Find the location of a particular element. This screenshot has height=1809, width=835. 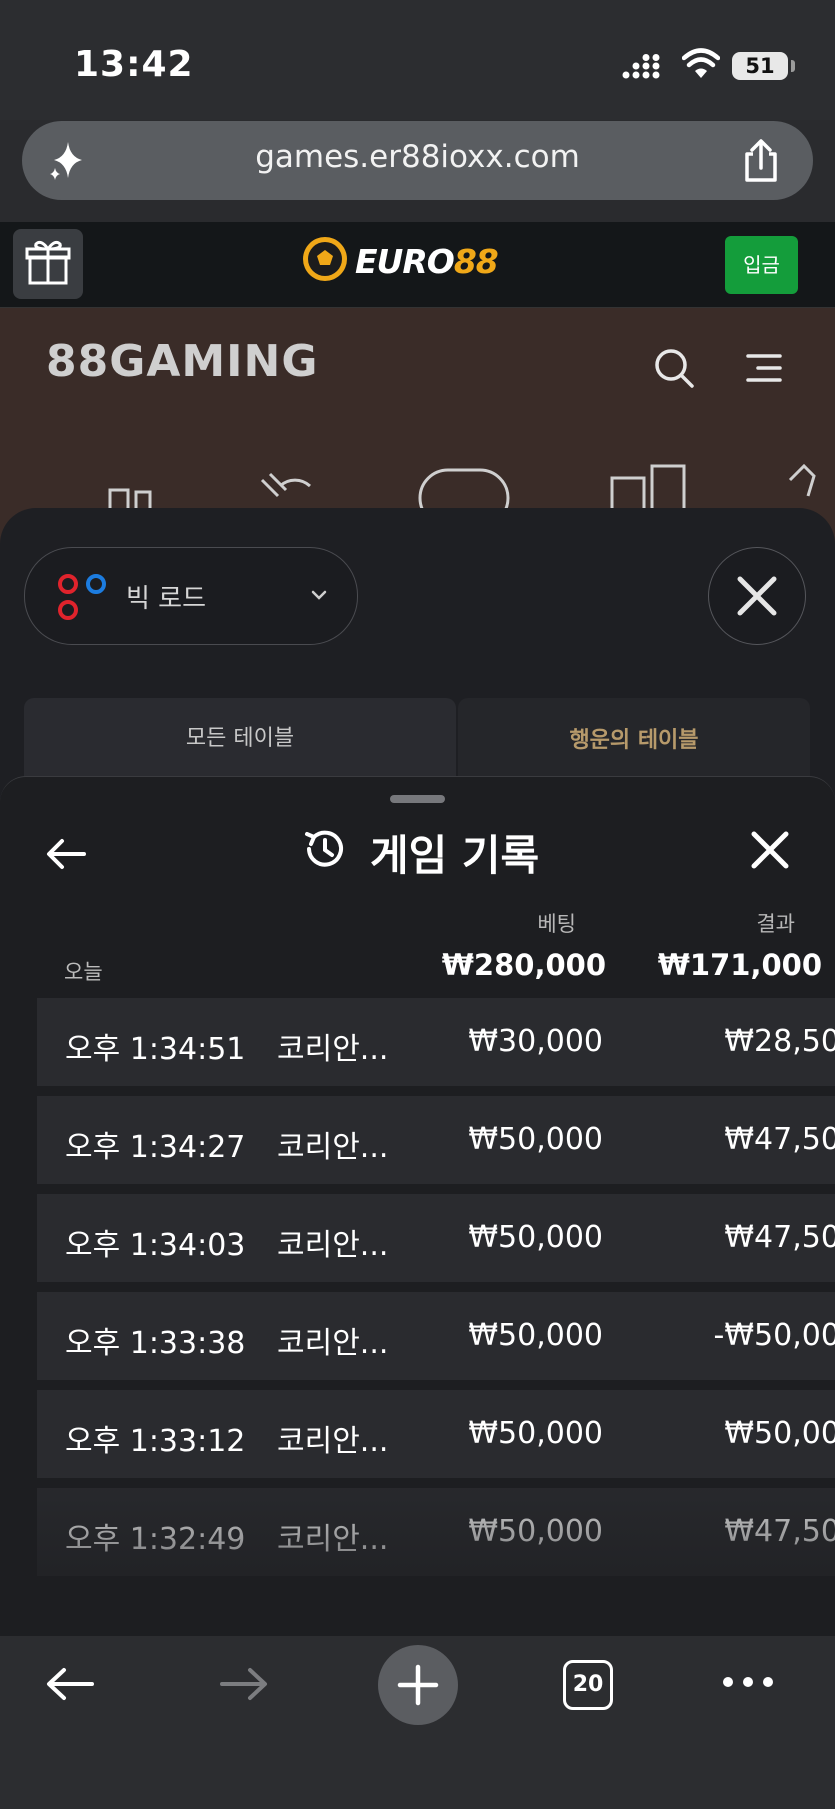

column-header-result: 결과 is located at coordinates (775, 924).